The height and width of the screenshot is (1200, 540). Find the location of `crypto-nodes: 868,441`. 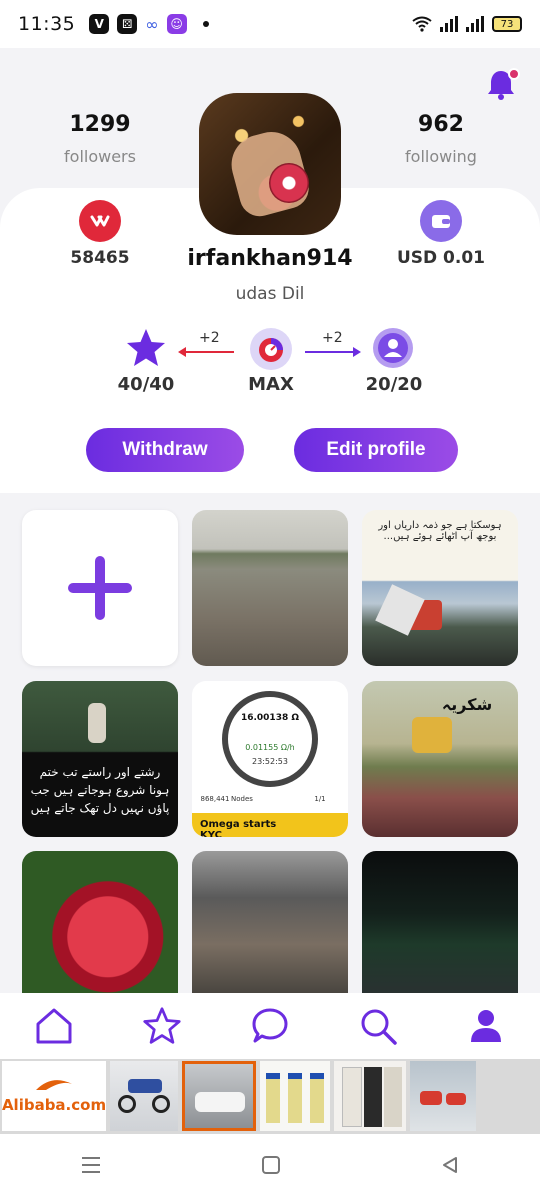

crypto-nodes: 868,441 is located at coordinates (215, 799).